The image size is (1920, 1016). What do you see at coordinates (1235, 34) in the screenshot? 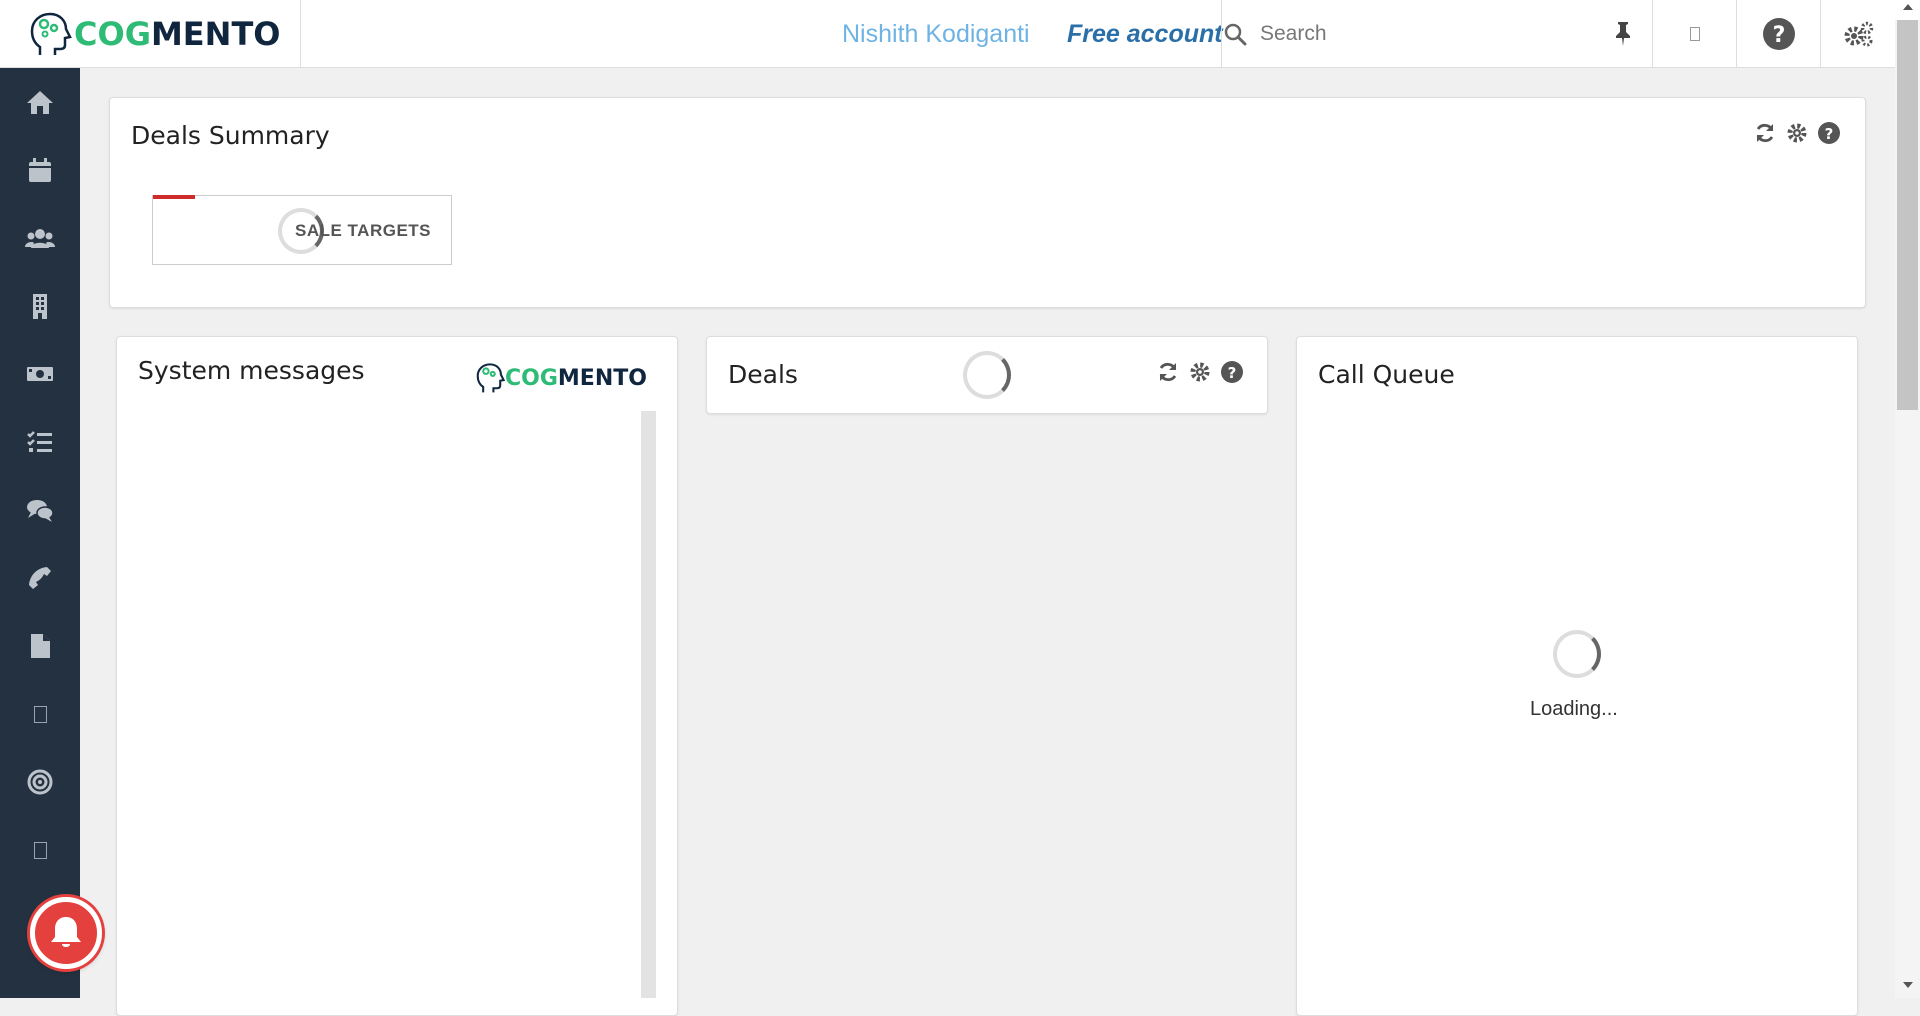
I see `search-icon` at bounding box center [1235, 34].